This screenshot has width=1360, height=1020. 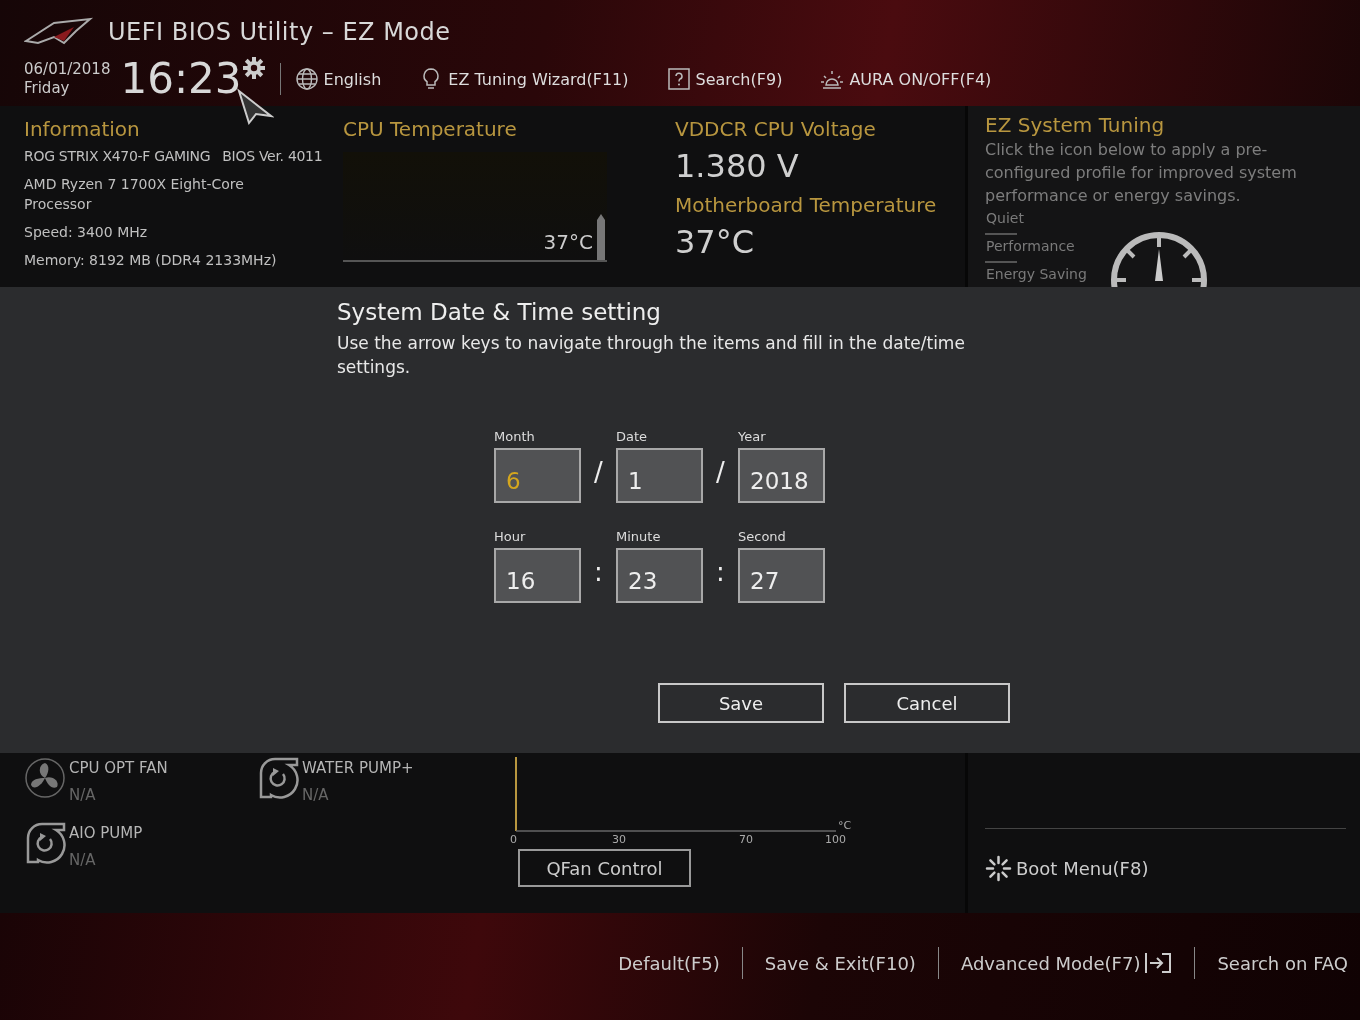 I want to click on field-label: Month, so click(x=515, y=437).